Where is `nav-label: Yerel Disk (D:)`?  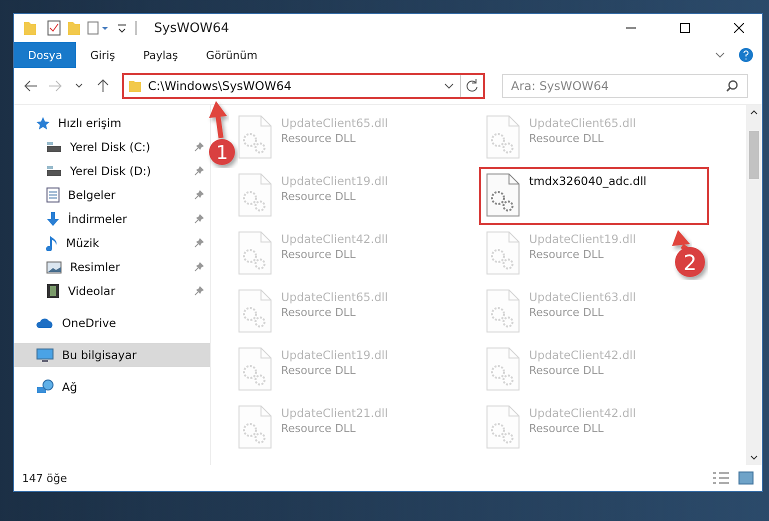 nav-label: Yerel Disk (D:) is located at coordinates (111, 171).